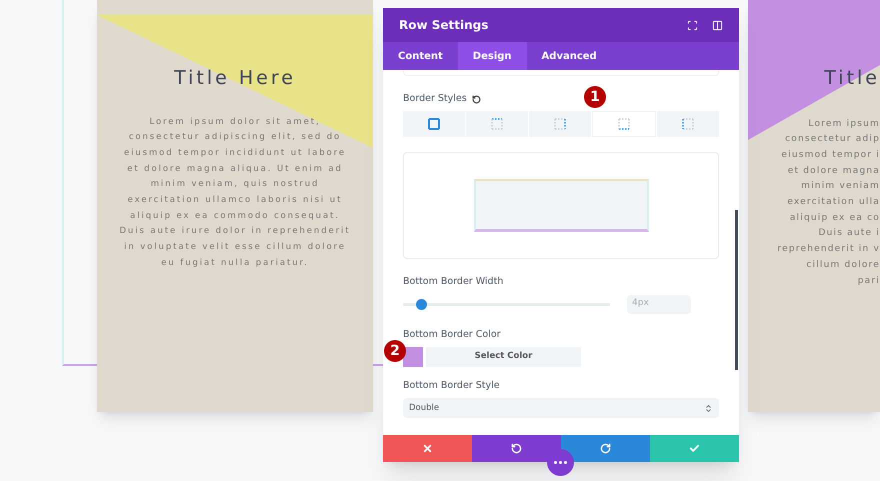  I want to click on style-select: Double, so click(561, 408).